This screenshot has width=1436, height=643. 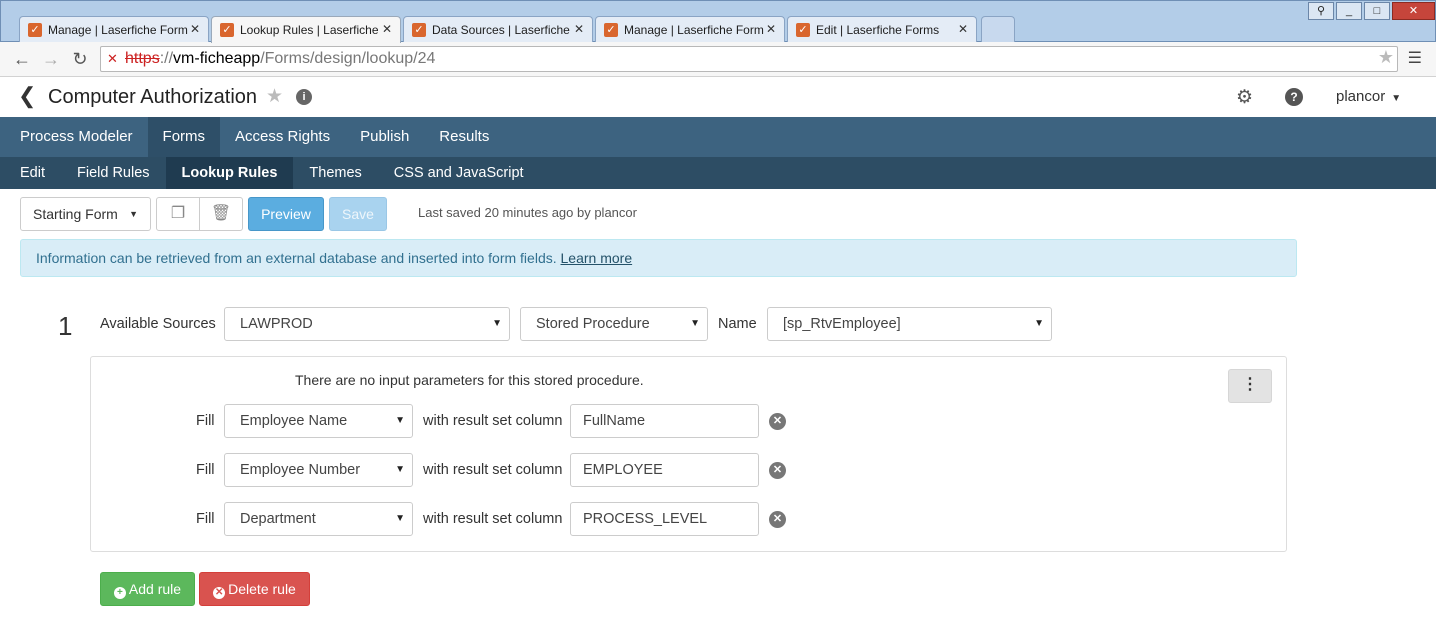 I want to click on procedure-name-select: [sp_RtvEmployee] ▼, so click(x=909, y=324).